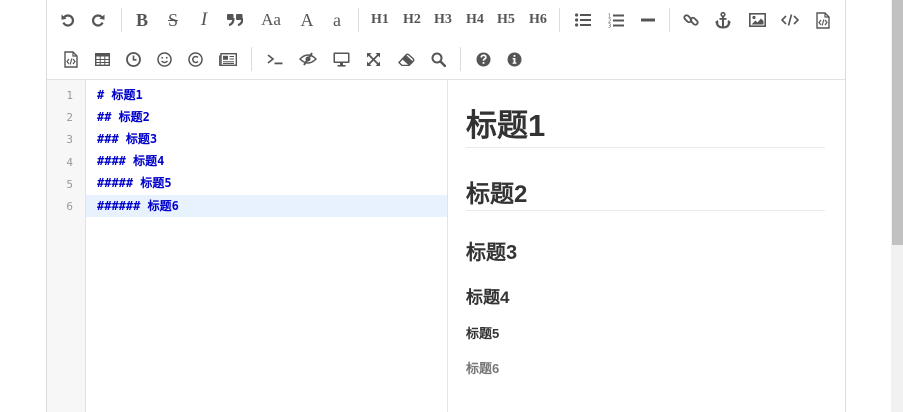 Image resolution: width=903 pixels, height=412 pixels. I want to click on terminal-icon, so click(275, 59).